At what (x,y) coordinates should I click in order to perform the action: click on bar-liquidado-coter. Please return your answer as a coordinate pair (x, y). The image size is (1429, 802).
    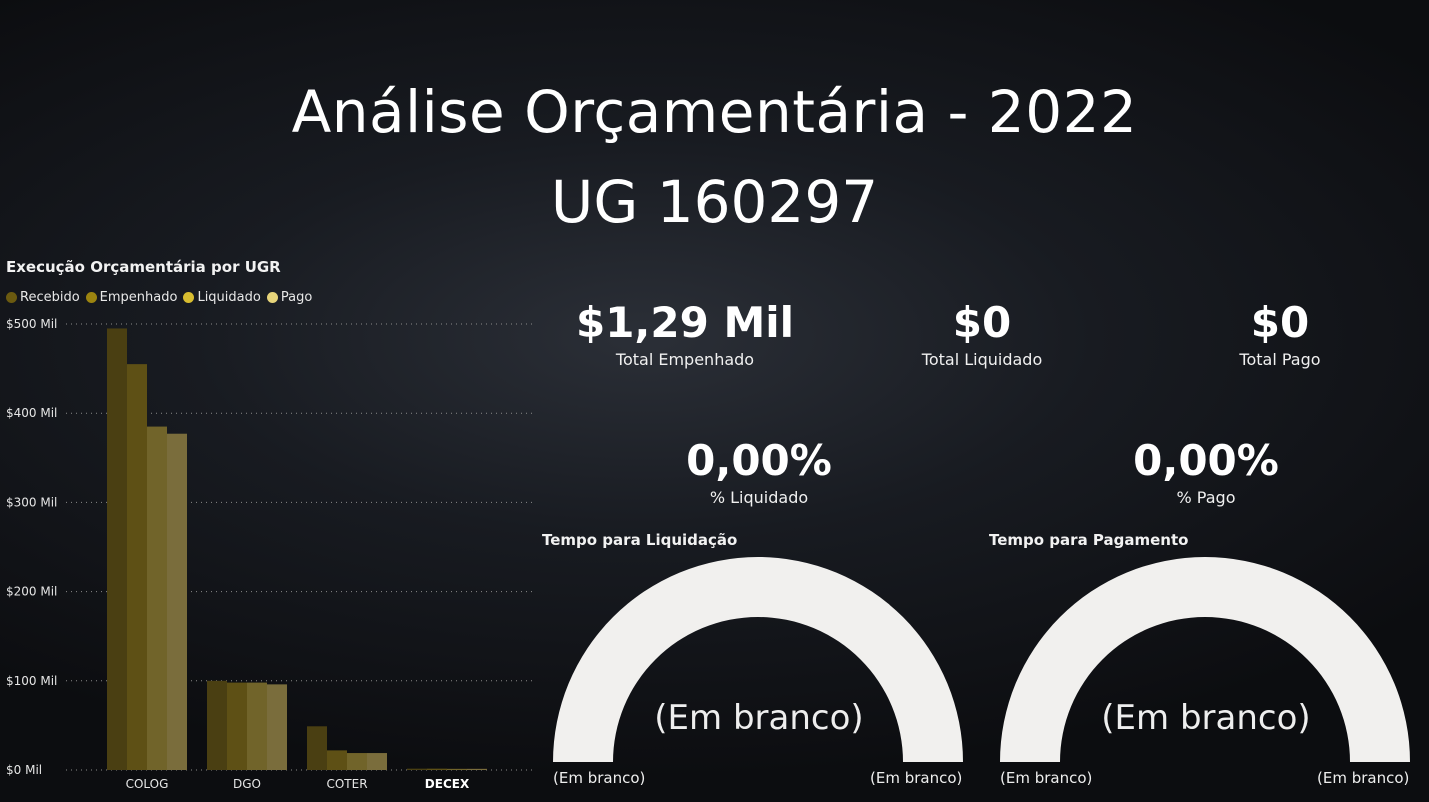
    Looking at the image, I should click on (357, 761).